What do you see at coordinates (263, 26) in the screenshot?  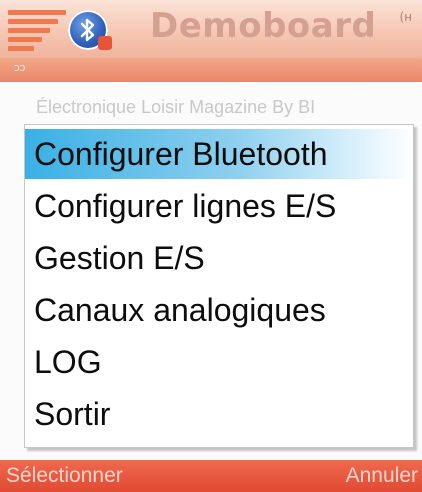 I see `app-title: Demoboard` at bounding box center [263, 26].